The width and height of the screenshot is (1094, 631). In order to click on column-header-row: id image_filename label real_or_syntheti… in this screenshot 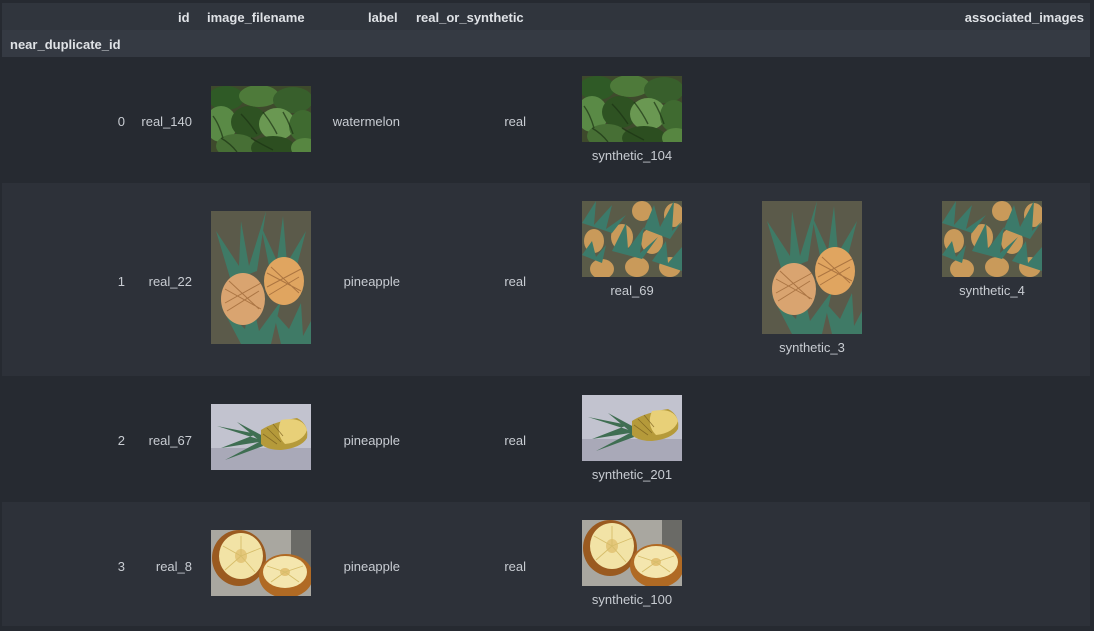, I will do `click(546, 16)`.